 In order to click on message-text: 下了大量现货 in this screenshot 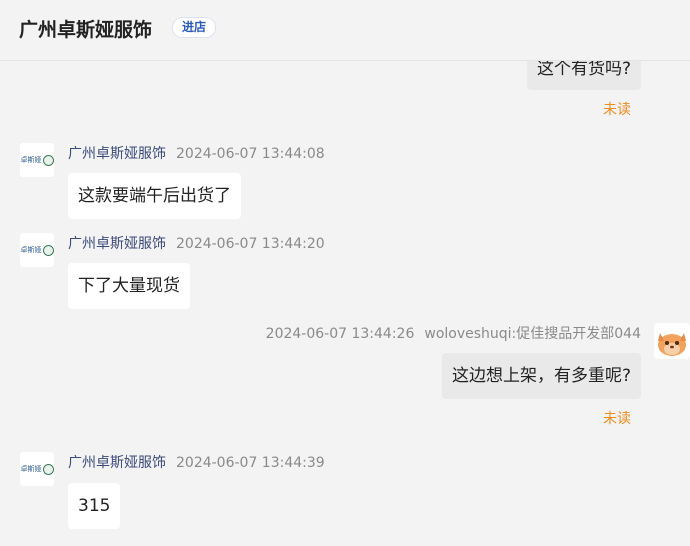, I will do `click(129, 286)`.